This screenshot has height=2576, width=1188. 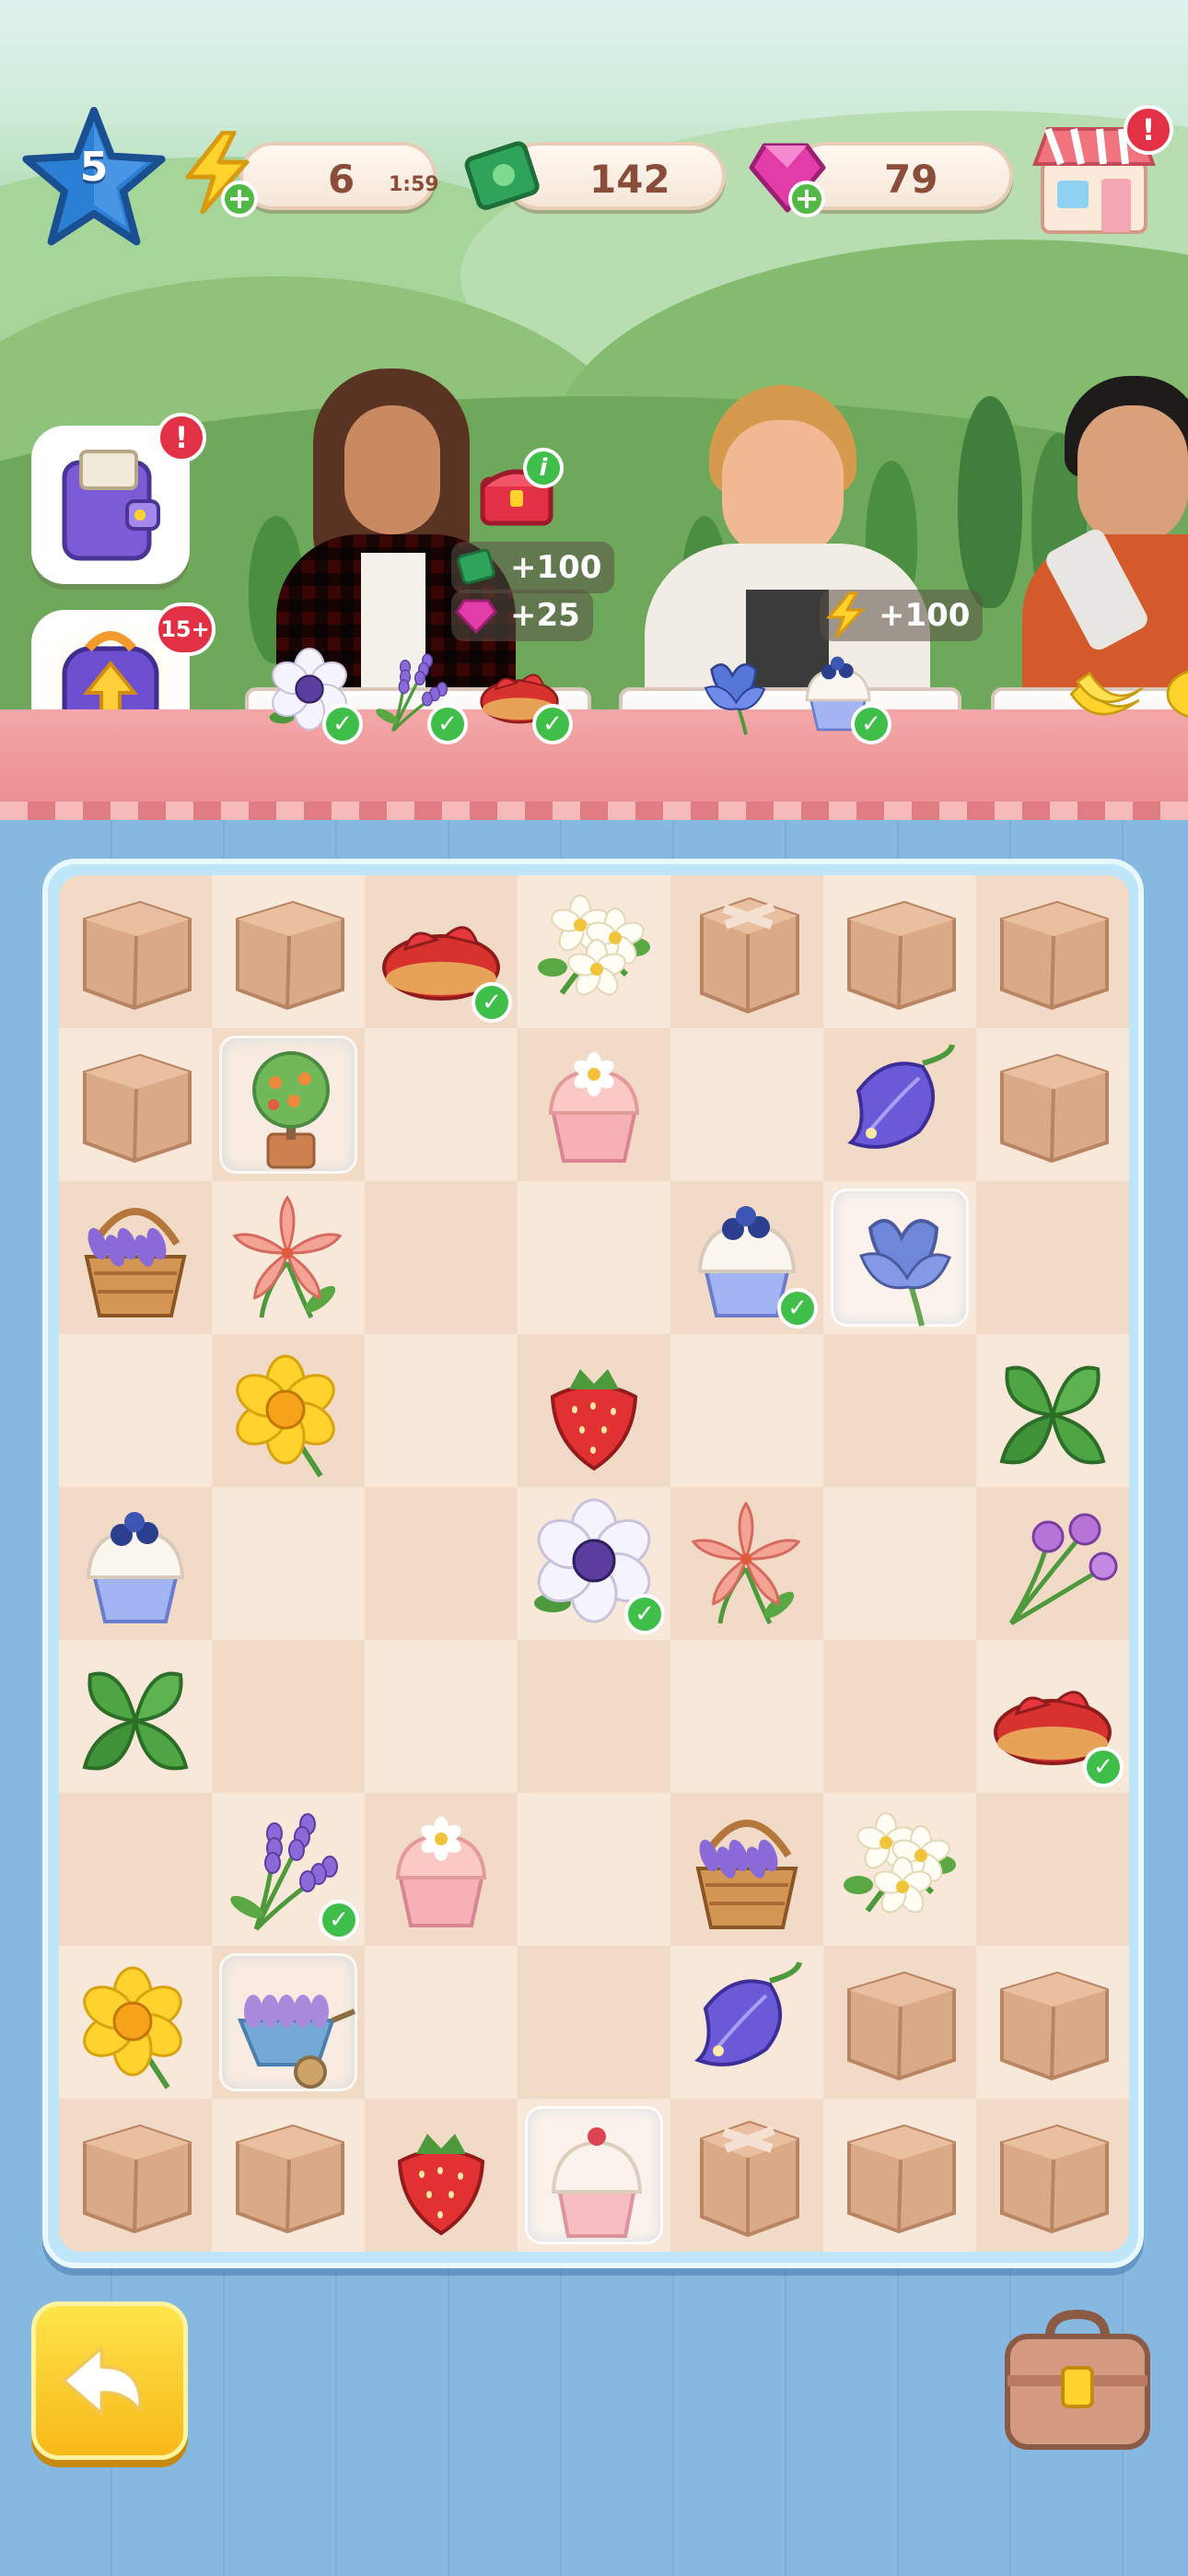 What do you see at coordinates (288, 2022) in the screenshot?
I see `board-cell-wheelbarrow` at bounding box center [288, 2022].